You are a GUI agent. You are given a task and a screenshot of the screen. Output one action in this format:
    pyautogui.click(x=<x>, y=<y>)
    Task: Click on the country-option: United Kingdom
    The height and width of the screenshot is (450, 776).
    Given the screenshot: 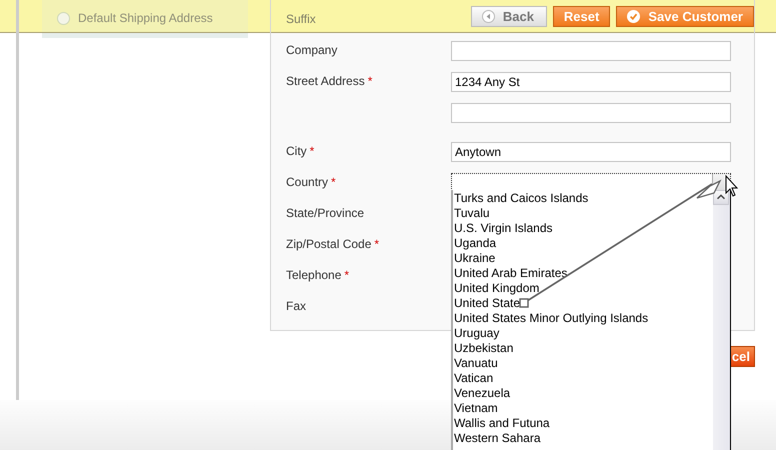 What is the action you would take?
    pyautogui.click(x=583, y=288)
    